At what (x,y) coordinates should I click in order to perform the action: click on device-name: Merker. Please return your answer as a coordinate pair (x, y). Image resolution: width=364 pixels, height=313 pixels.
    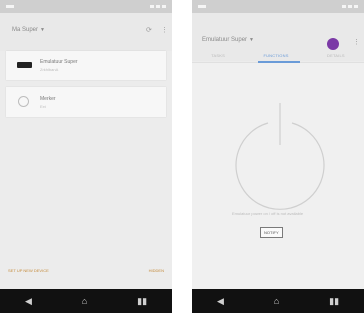
    Looking at the image, I should click on (48, 99).